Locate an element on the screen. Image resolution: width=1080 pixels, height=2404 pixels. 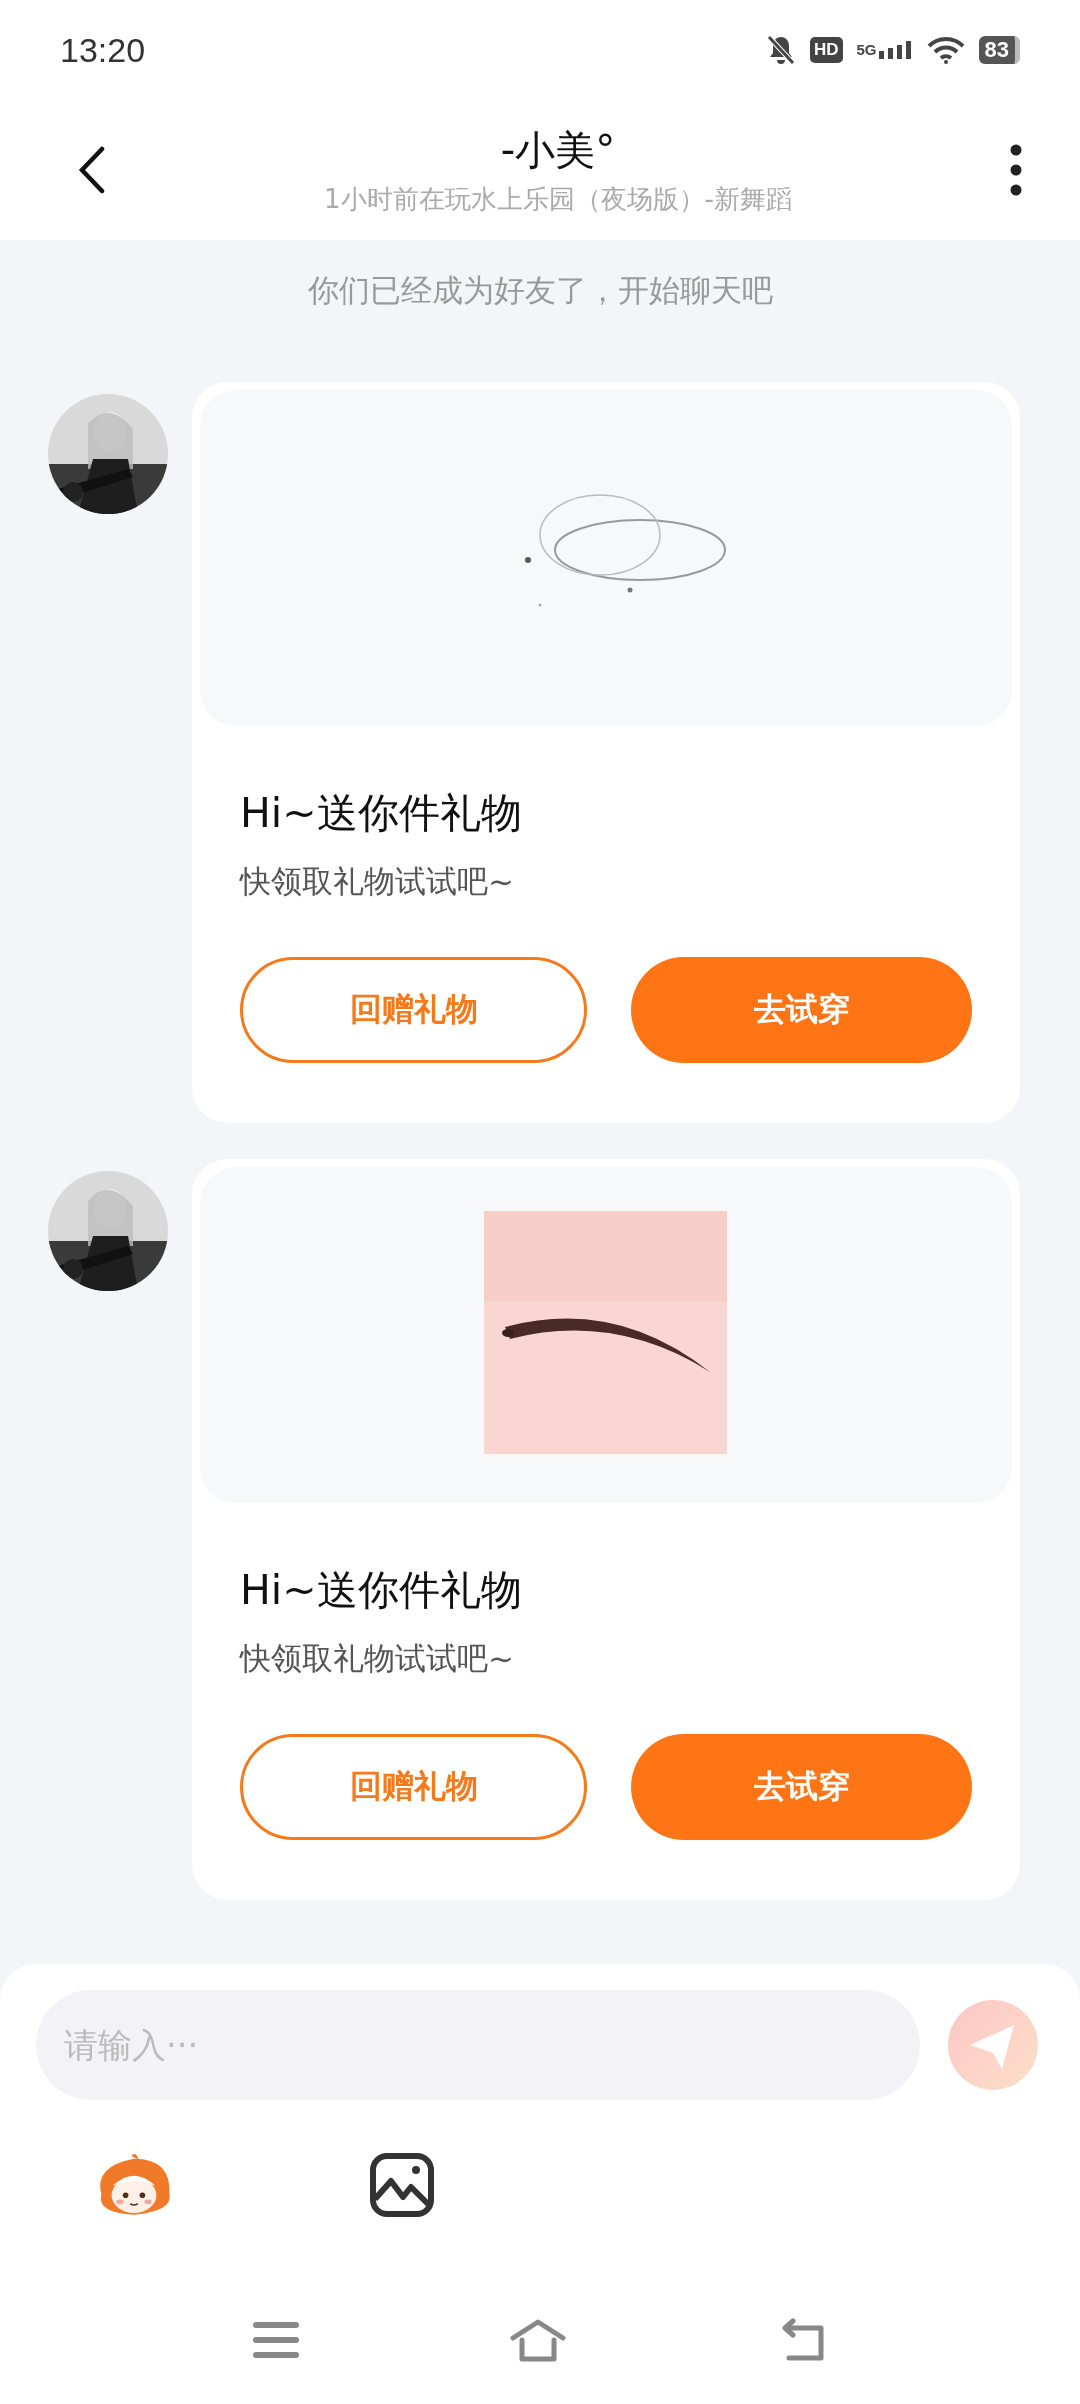
more-icon is located at coordinates (1016, 170).